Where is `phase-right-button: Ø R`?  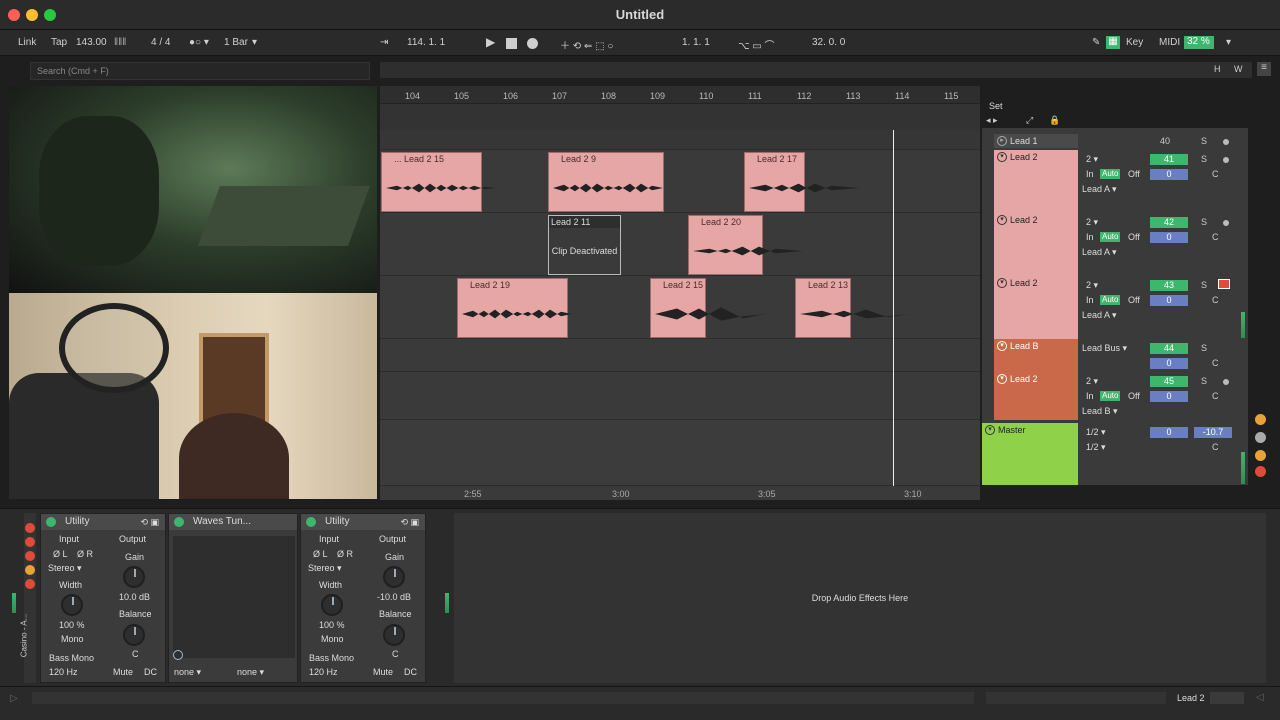 phase-right-button: Ø R is located at coordinates (345, 554).